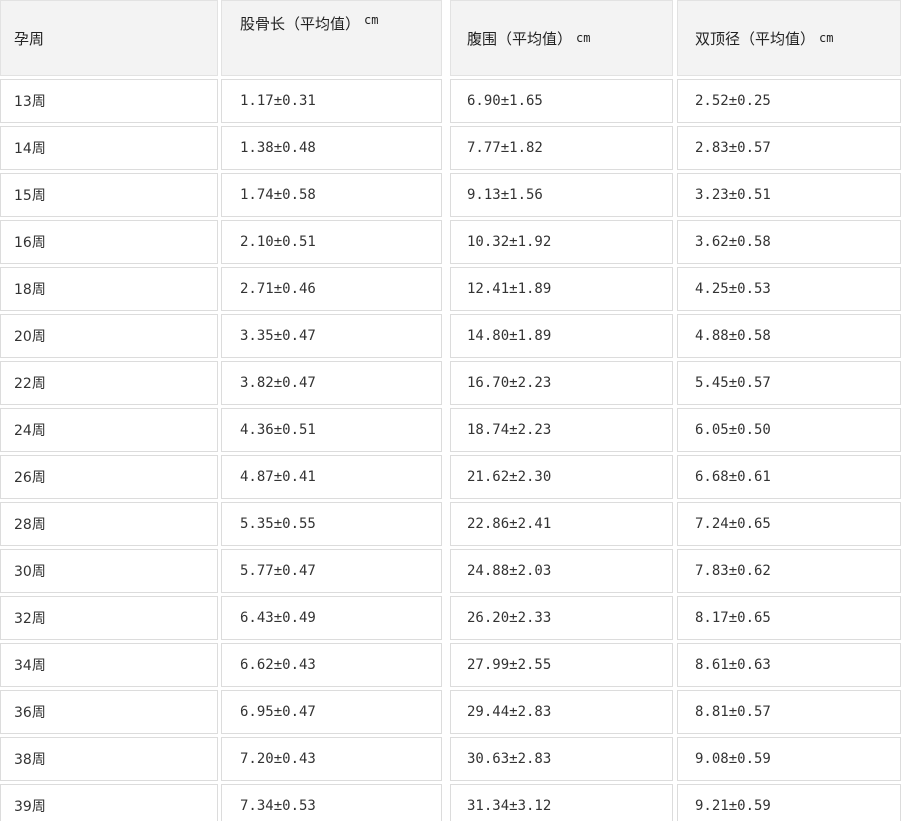 Image resolution: width=901 pixels, height=831 pixels. I want to click on cell-abdominal-circumference: 30.63±2.83, so click(561, 759).